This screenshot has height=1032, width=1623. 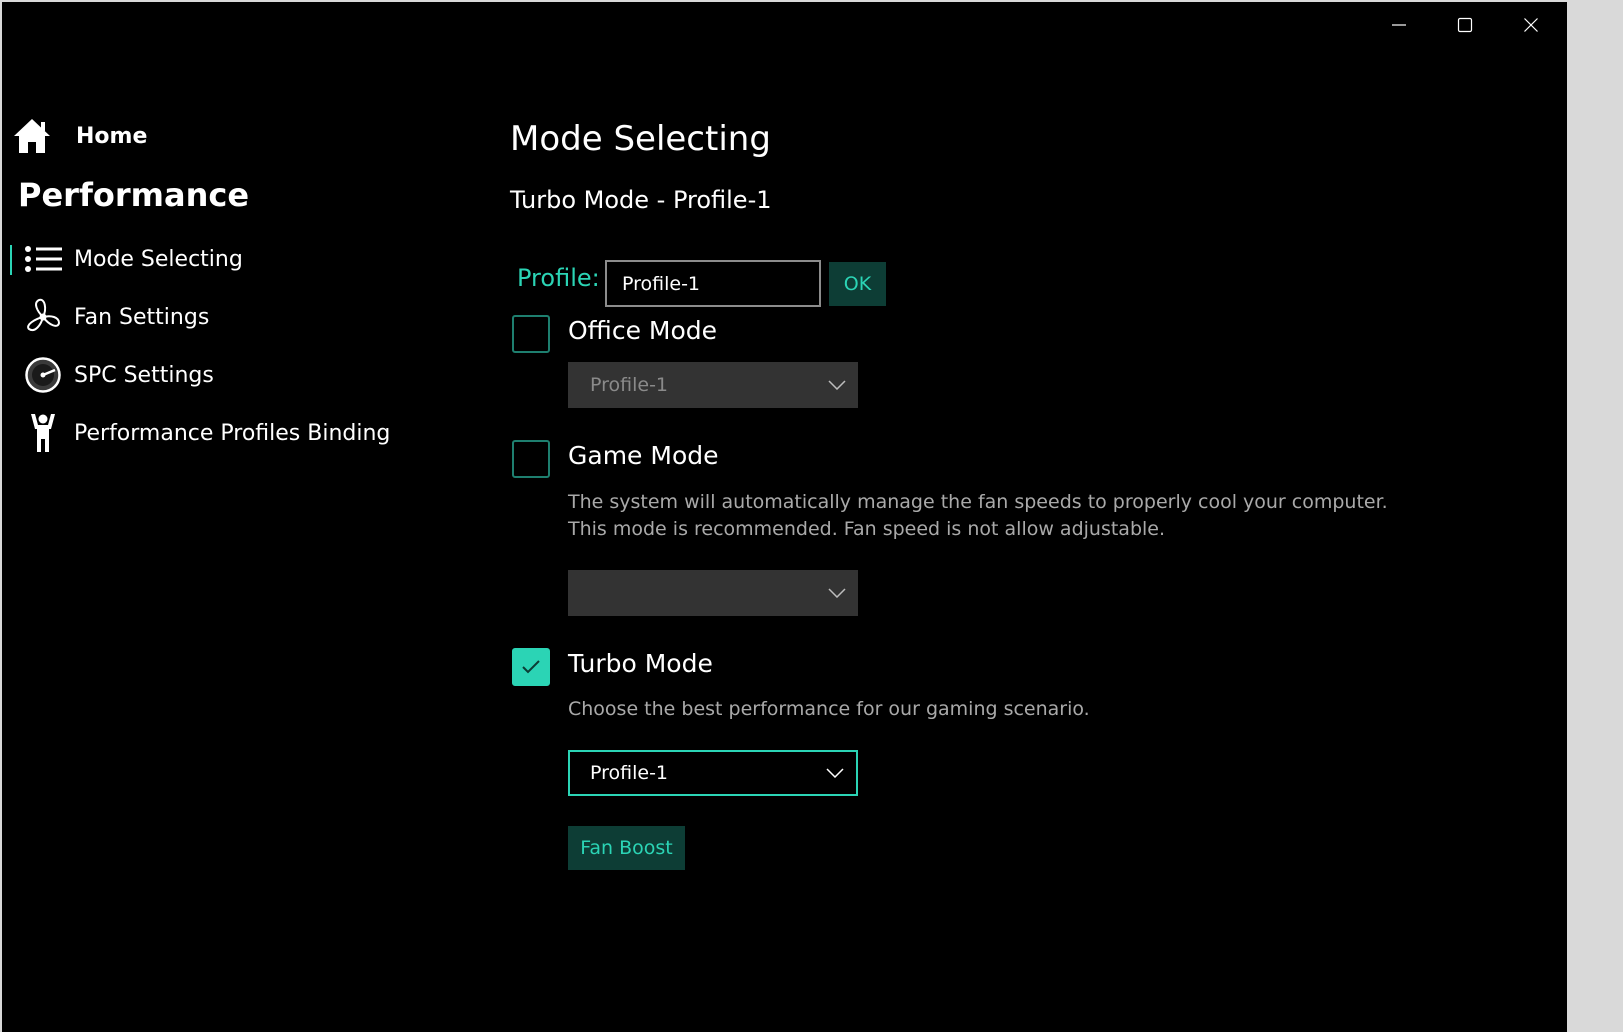 I want to click on sidebar-item-performance-profiles-binding: Performance Profiles Binding, so click(x=220, y=433).